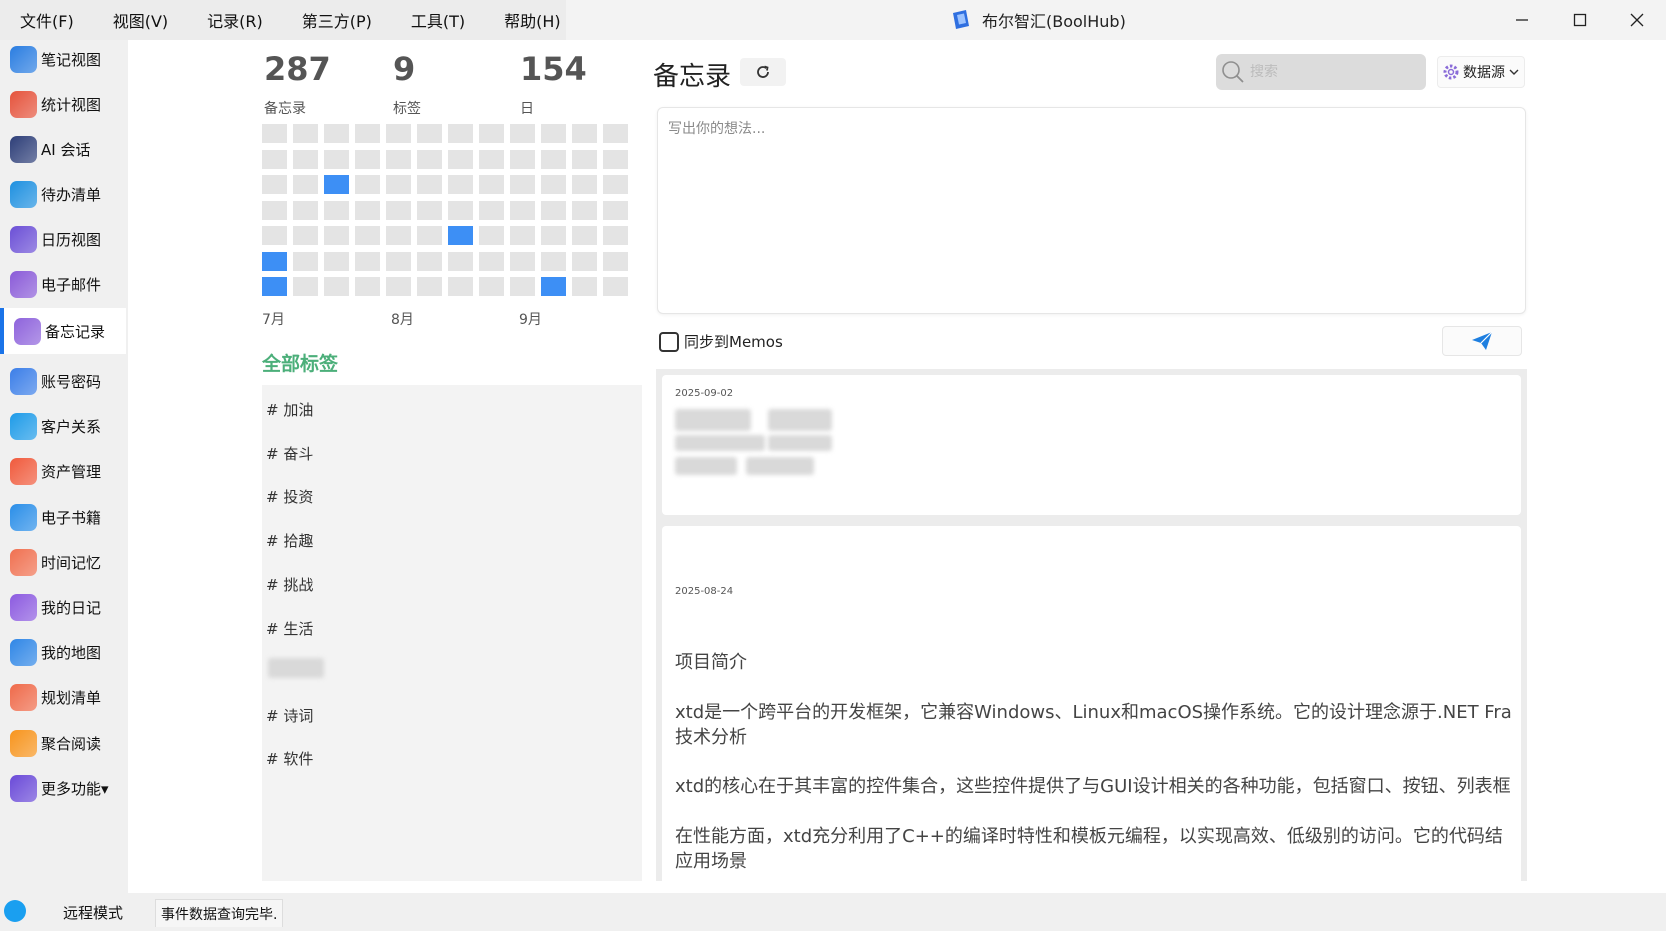 The image size is (1666, 931). Describe the element at coordinates (140, 20) in the screenshot. I see `menu-view: 视图(V)` at that location.